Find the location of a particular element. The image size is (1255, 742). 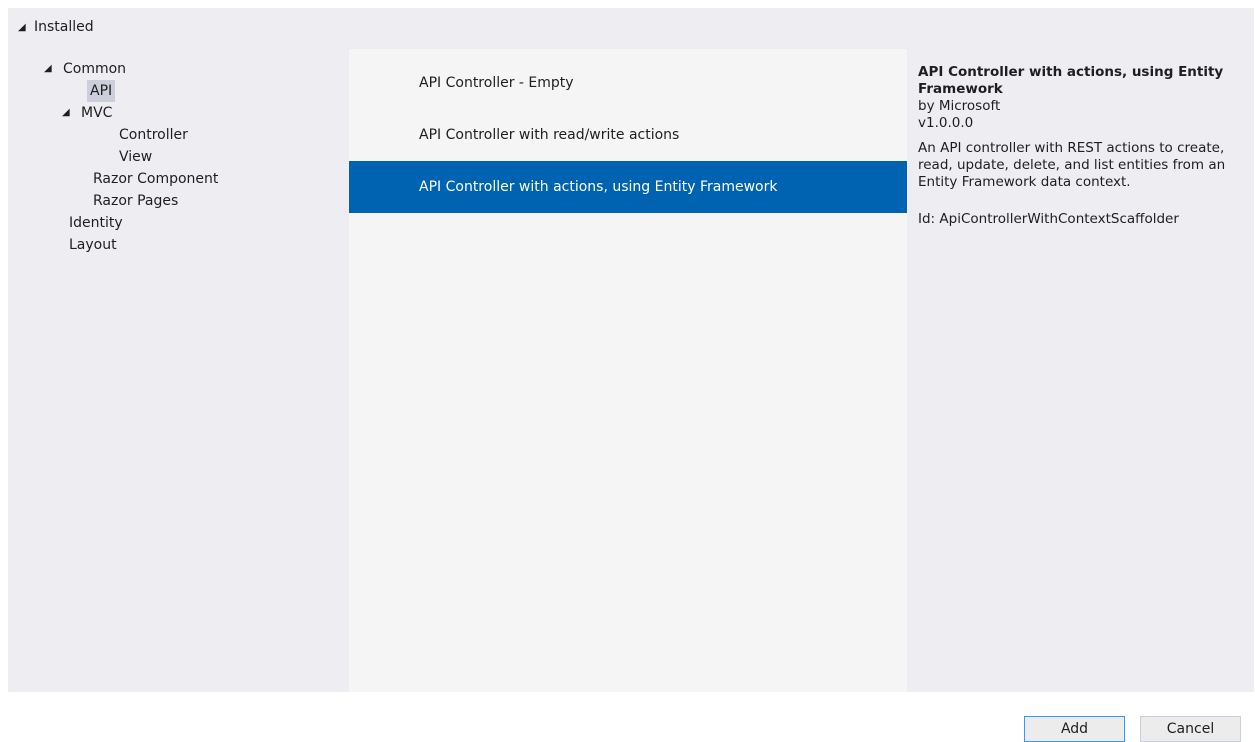

tree-item-api: API is located at coordinates (101, 91).